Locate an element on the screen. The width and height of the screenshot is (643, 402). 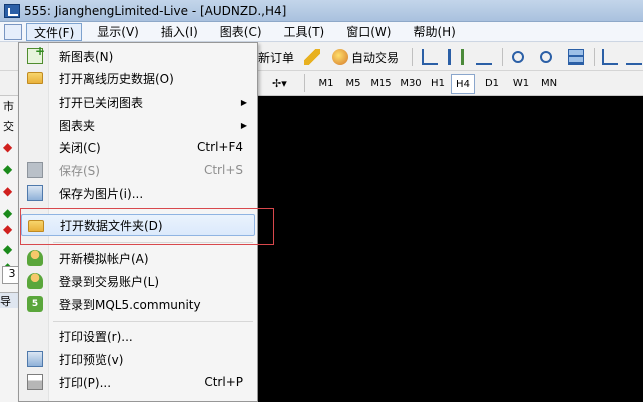
menu-item-print-preview: 打印预览(v) is located at coordinates (138, 359).